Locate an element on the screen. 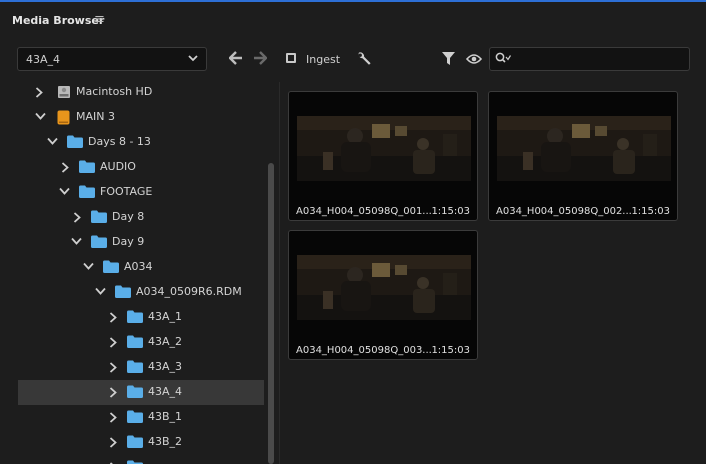 This screenshot has height=464, width=706. panel-title: Media Browser is located at coordinates (58, 20).